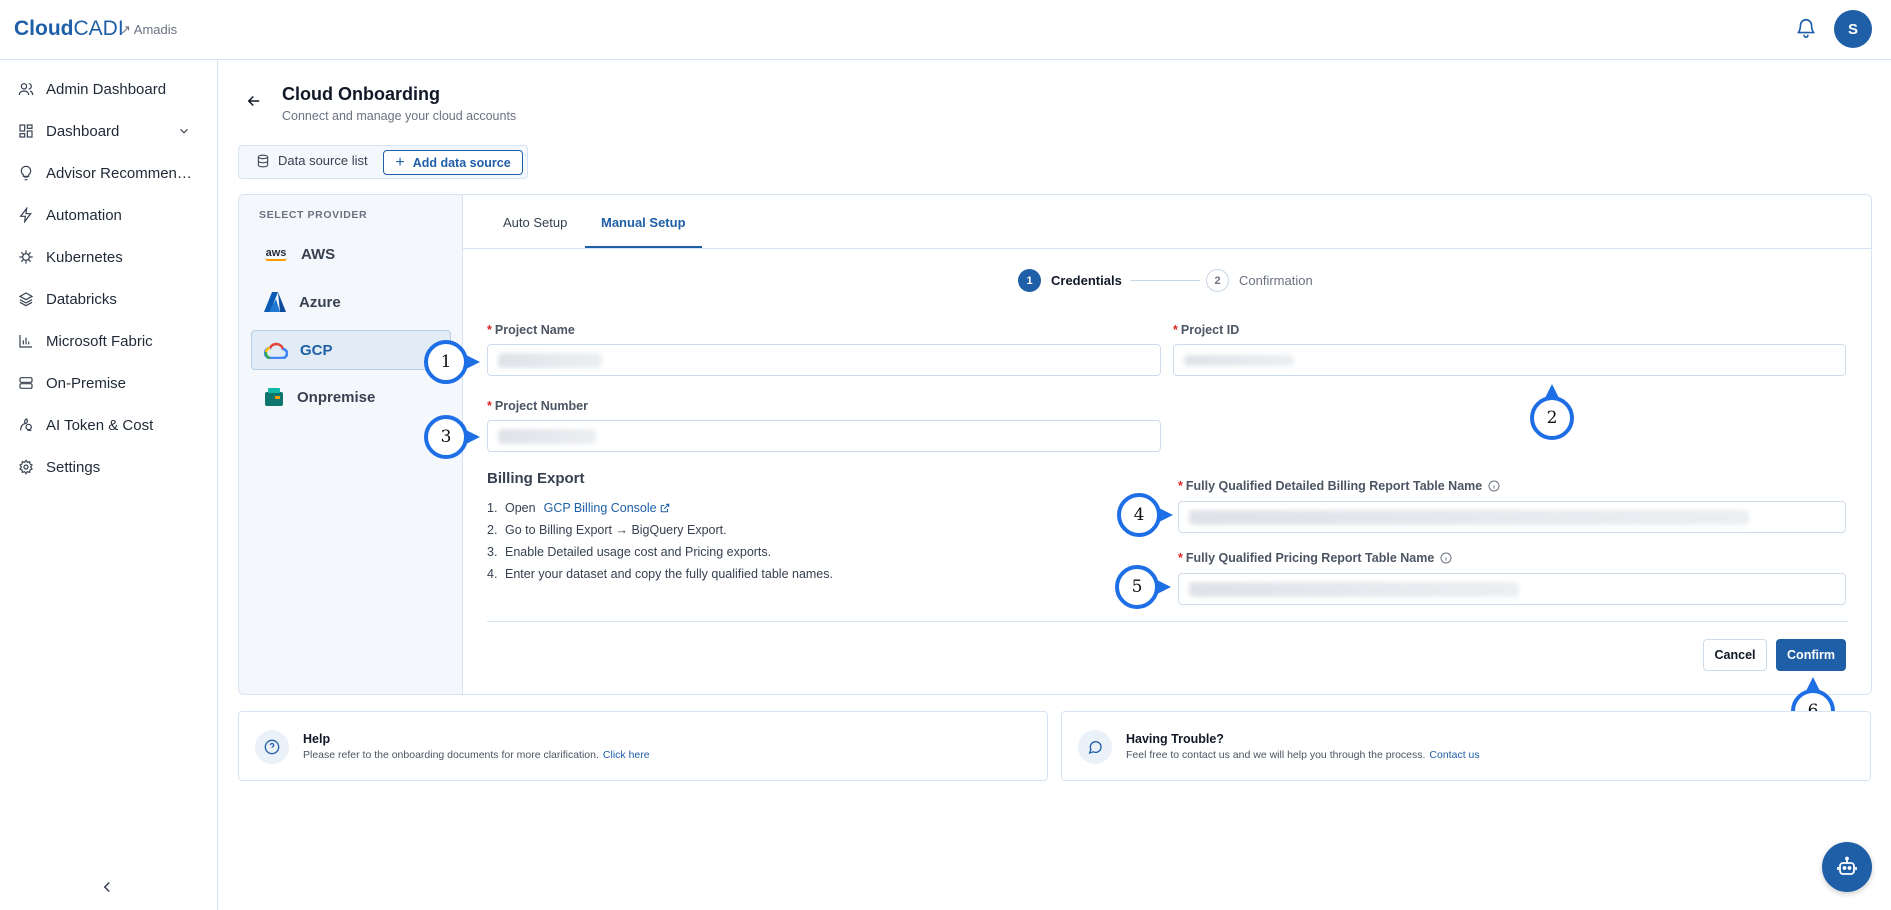 Image resolution: width=1891 pixels, height=910 pixels. What do you see at coordinates (643, 231) in the screenshot?
I see `tab-manual-setup: Manual Setup` at bounding box center [643, 231].